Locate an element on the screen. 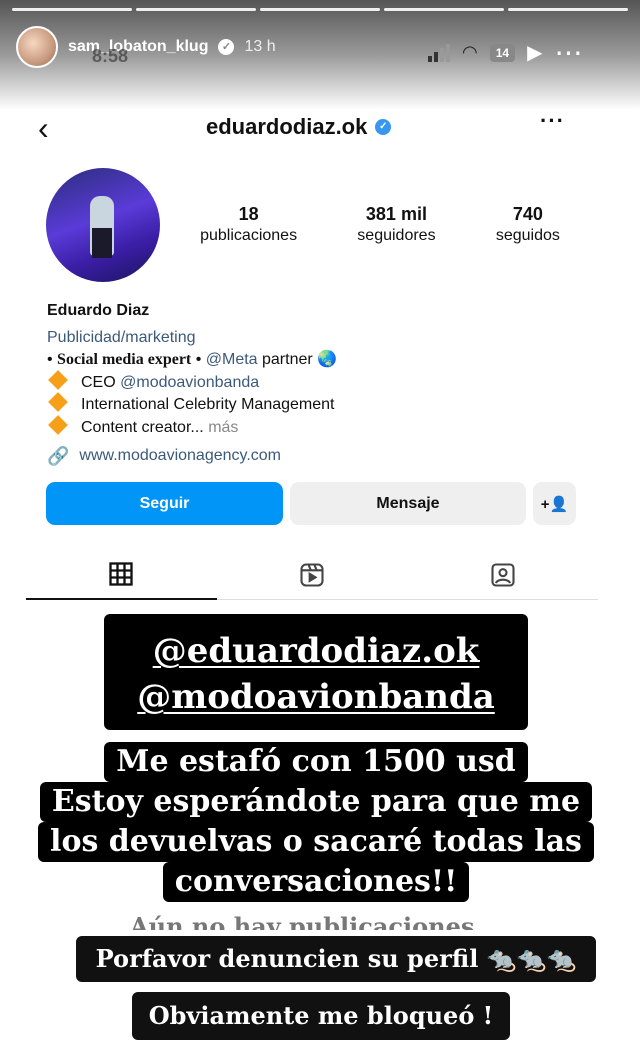  no-posts-text: Aún no hay publicaciones is located at coordinates (302, 921).